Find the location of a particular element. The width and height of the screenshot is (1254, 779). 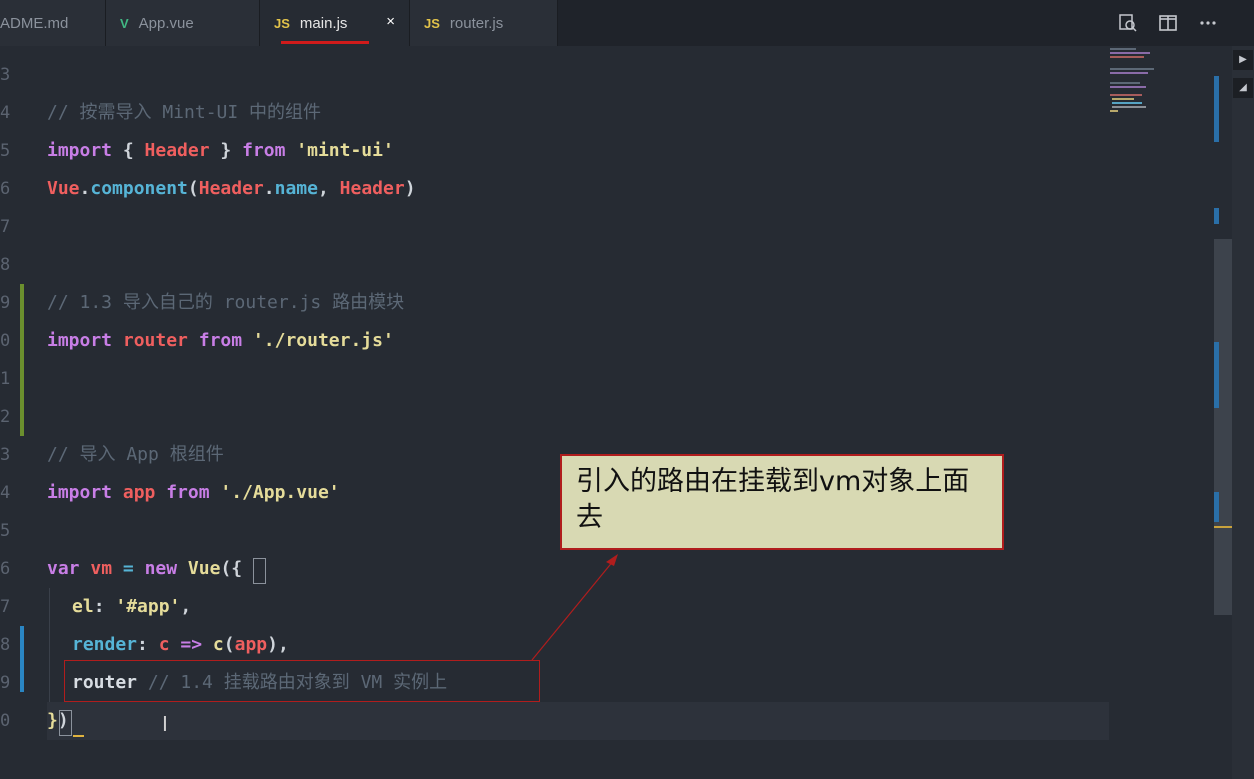

more-actions-icon is located at coordinates (1208, 25).